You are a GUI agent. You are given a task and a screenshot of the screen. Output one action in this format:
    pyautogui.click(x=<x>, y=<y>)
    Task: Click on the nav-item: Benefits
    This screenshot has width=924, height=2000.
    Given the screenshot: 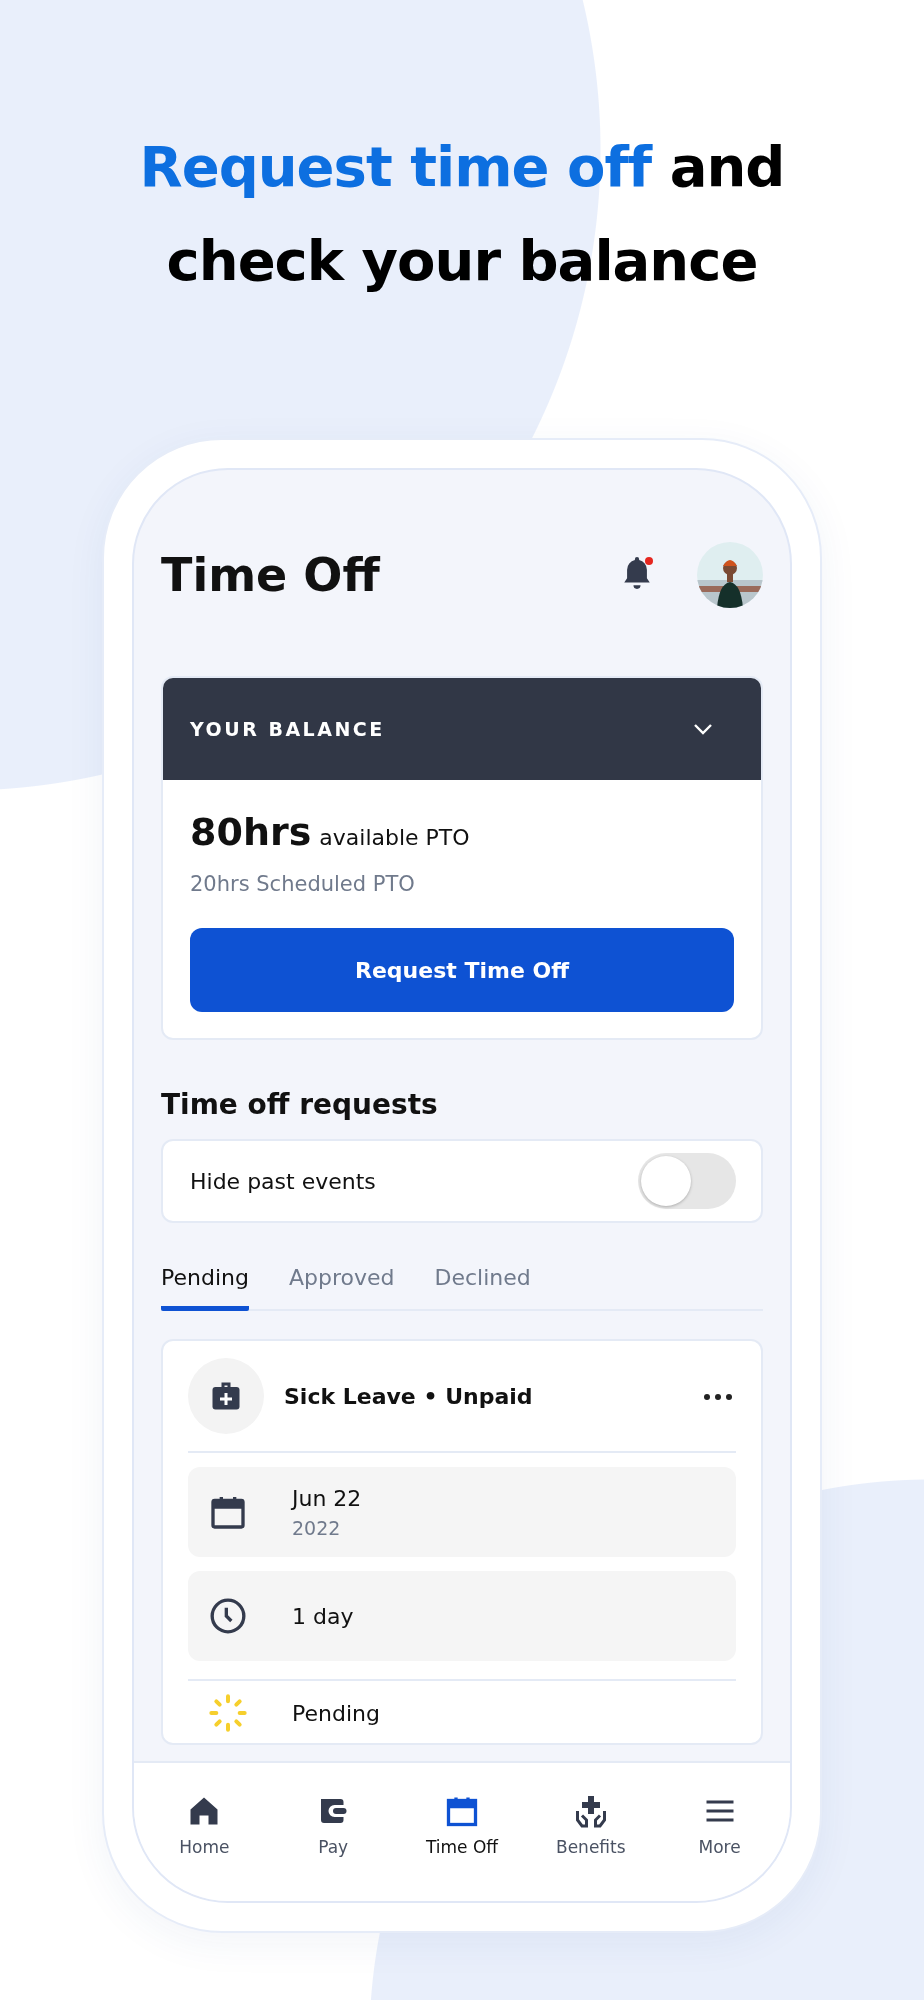 What is the action you would take?
    pyautogui.click(x=590, y=1825)
    